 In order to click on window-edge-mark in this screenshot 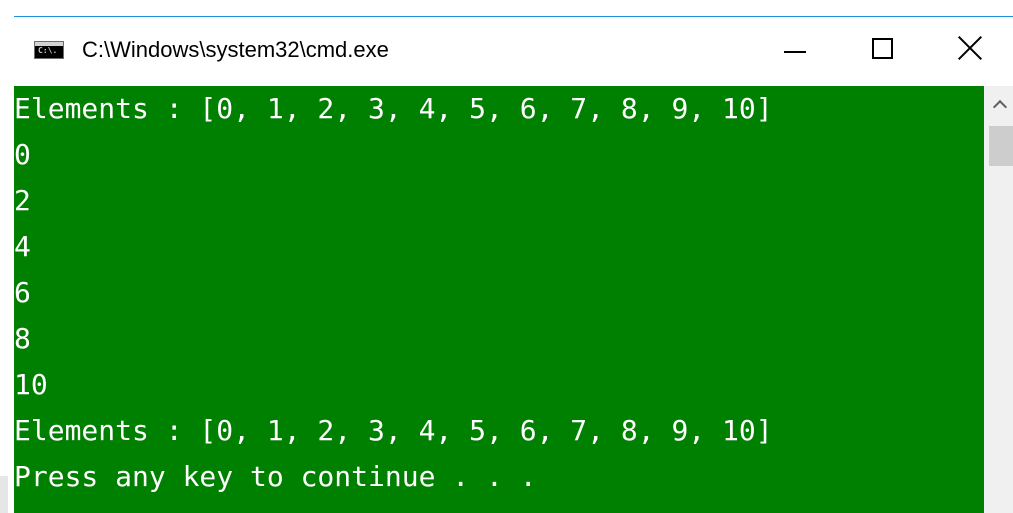, I will do `click(4, 494)`.